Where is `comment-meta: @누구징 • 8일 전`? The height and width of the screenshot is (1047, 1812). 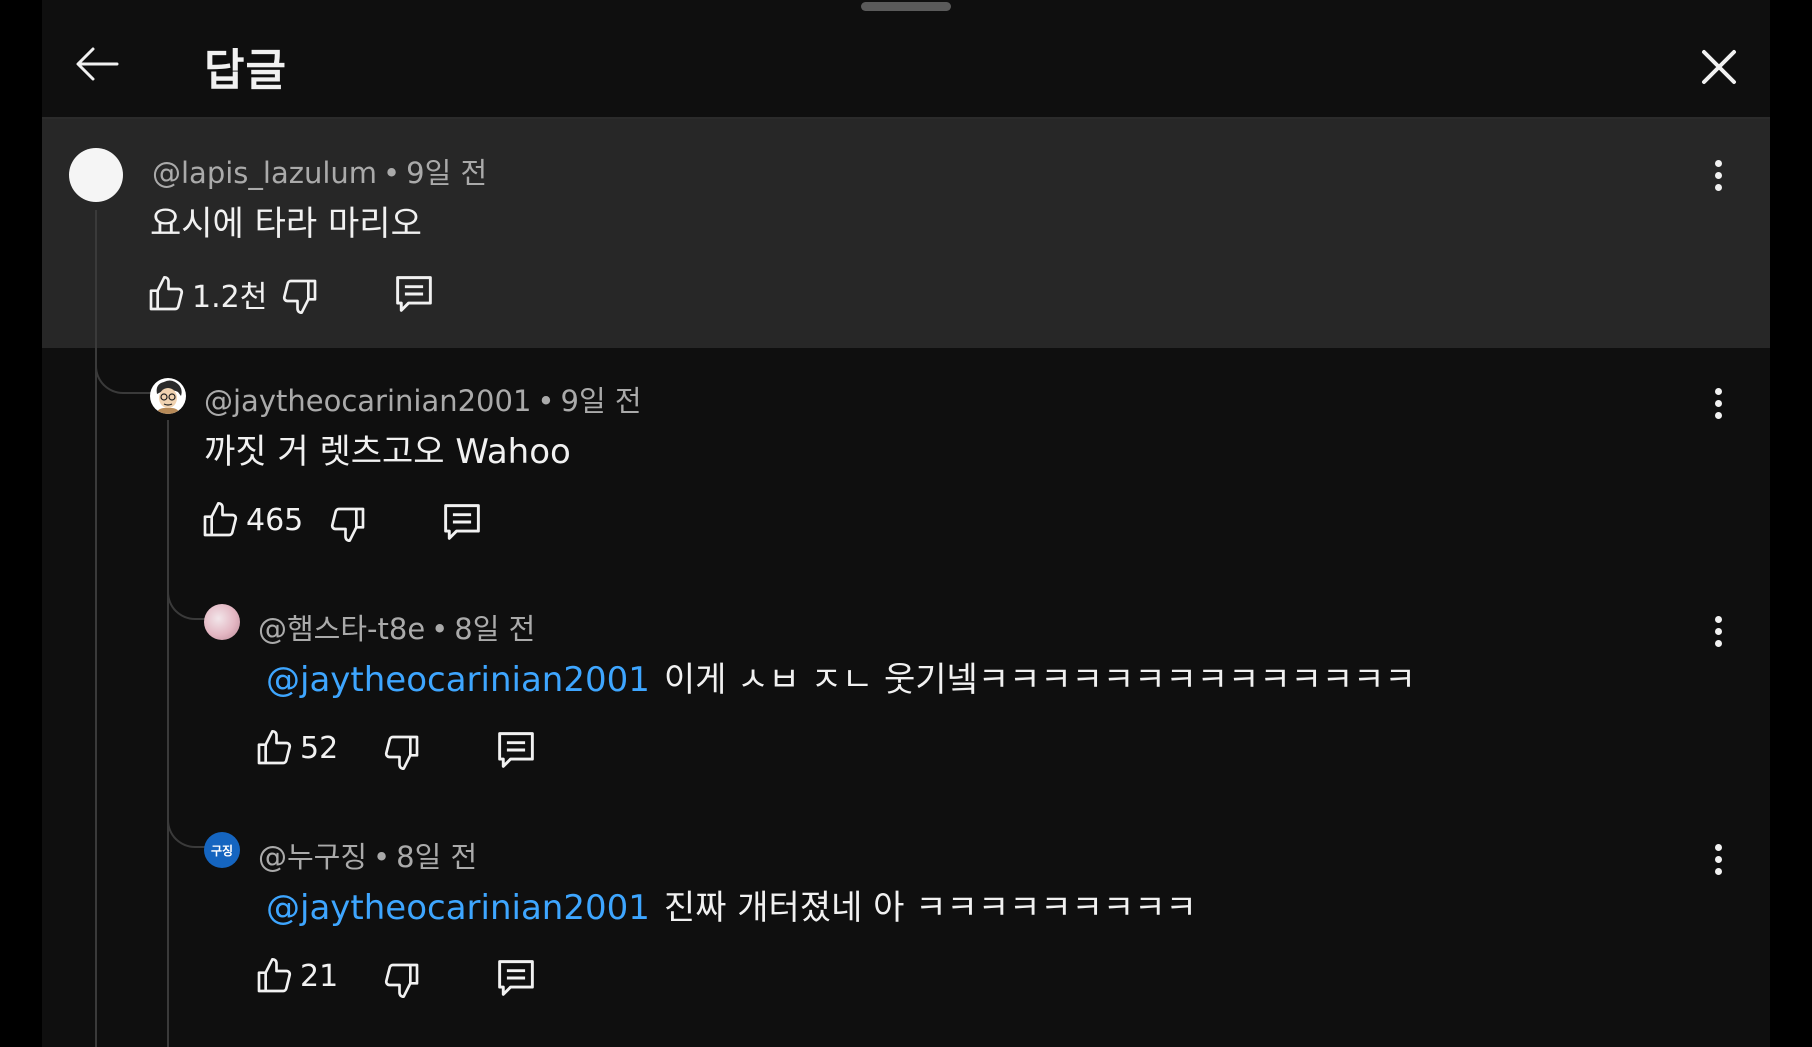 comment-meta: @누구징 • 8일 전 is located at coordinates (368, 857).